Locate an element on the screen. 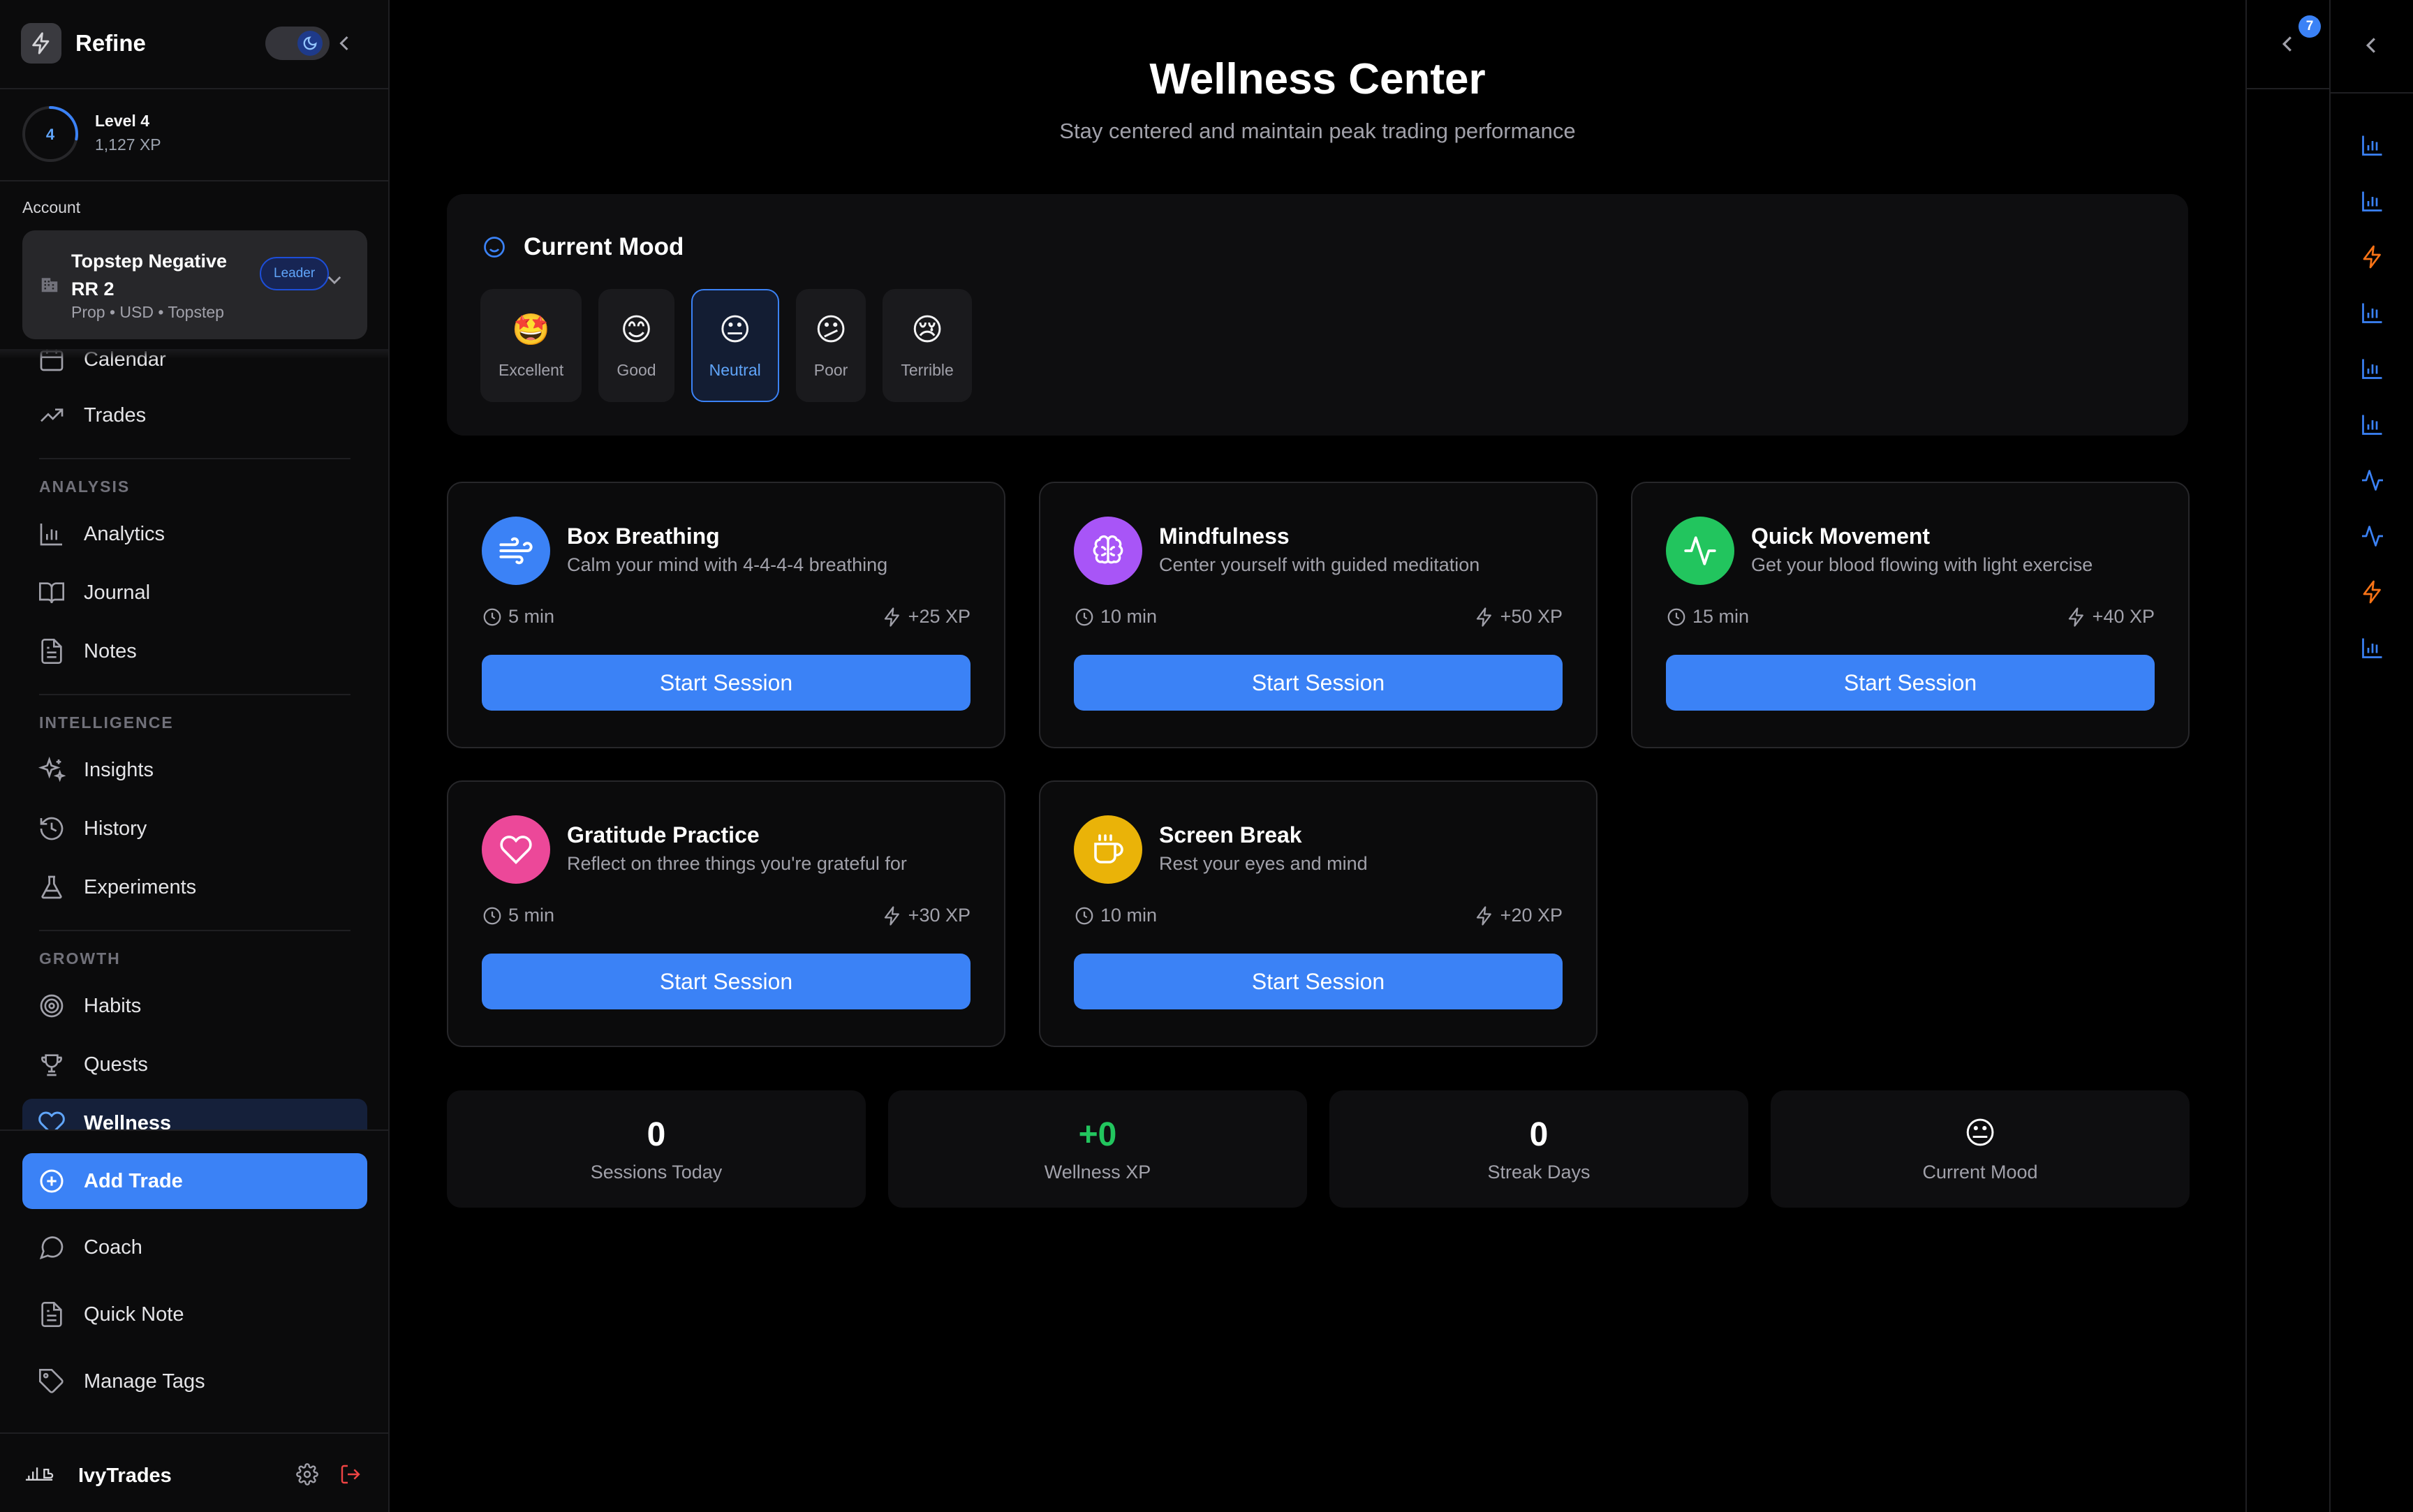  xp-value: +20 XP is located at coordinates (1531, 915).